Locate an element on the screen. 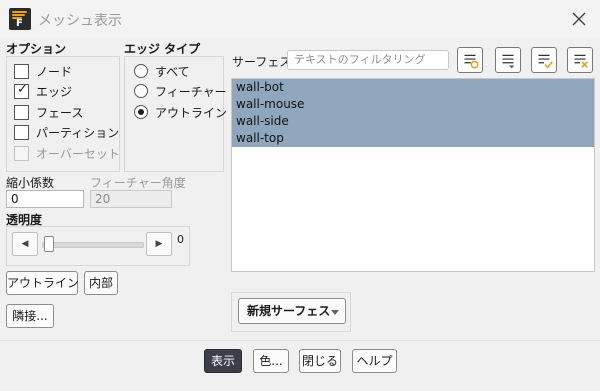 The width and height of the screenshot is (600, 391). partition-checkbox is located at coordinates (21, 132).